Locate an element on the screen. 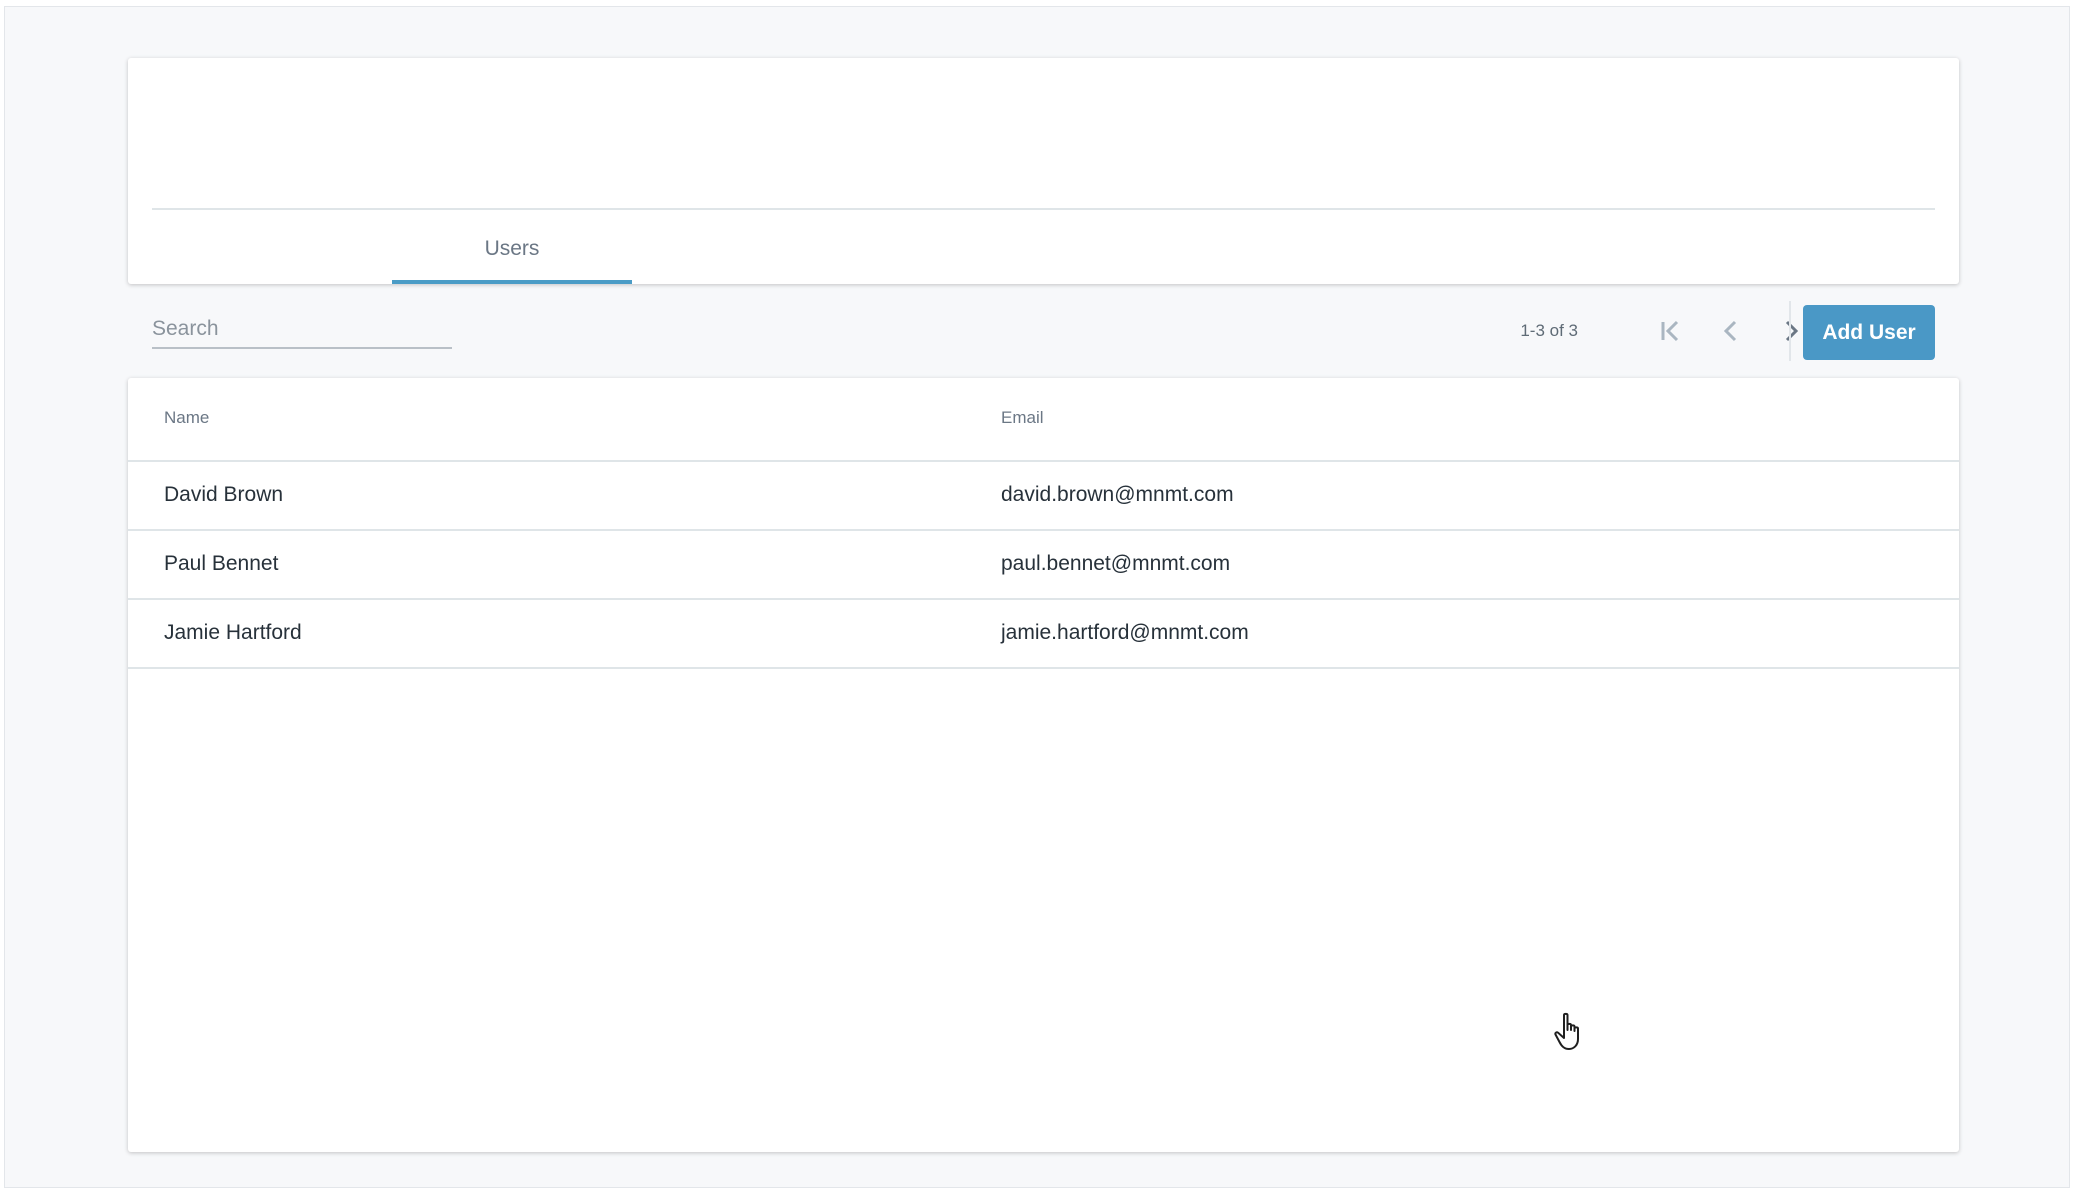 The height and width of the screenshot is (1194, 2076). cell-name: Jamie Hartford is located at coordinates (233, 632).